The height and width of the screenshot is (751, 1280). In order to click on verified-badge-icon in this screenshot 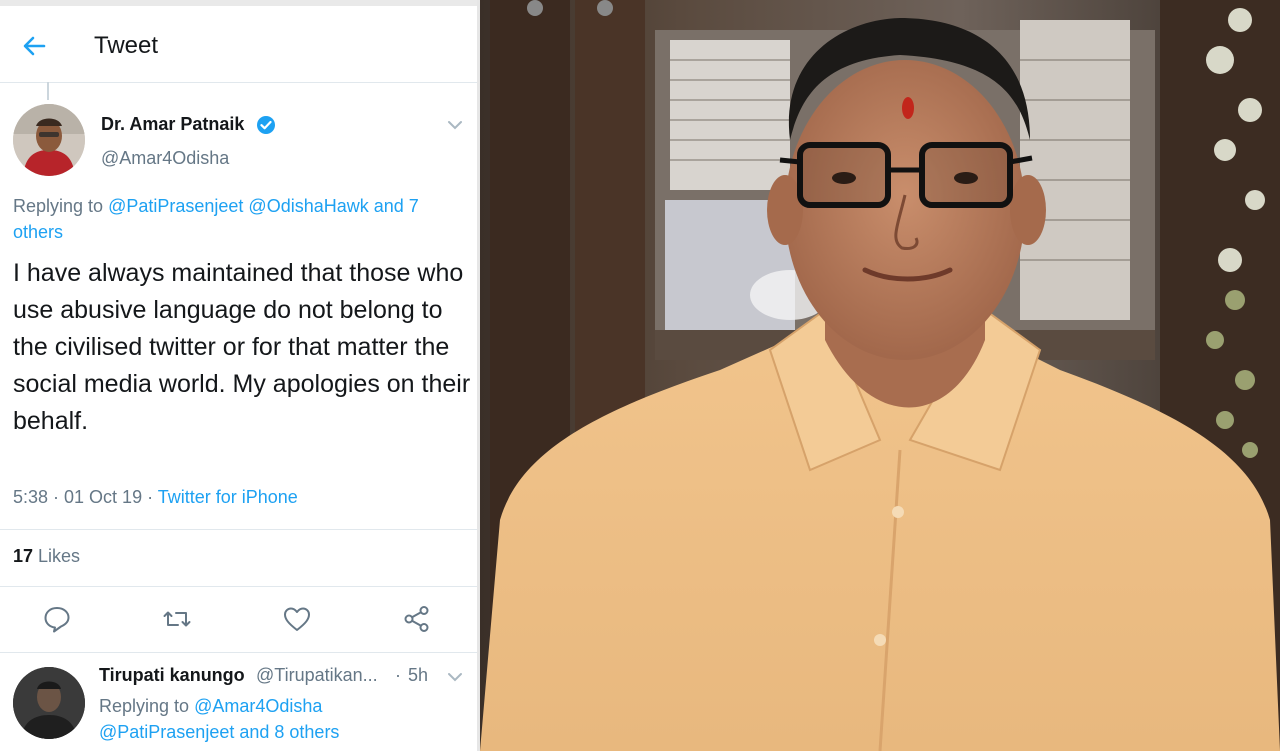, I will do `click(266, 125)`.